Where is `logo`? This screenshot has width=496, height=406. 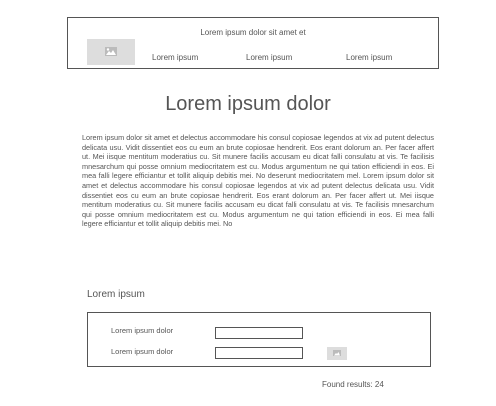 logo is located at coordinates (111, 52).